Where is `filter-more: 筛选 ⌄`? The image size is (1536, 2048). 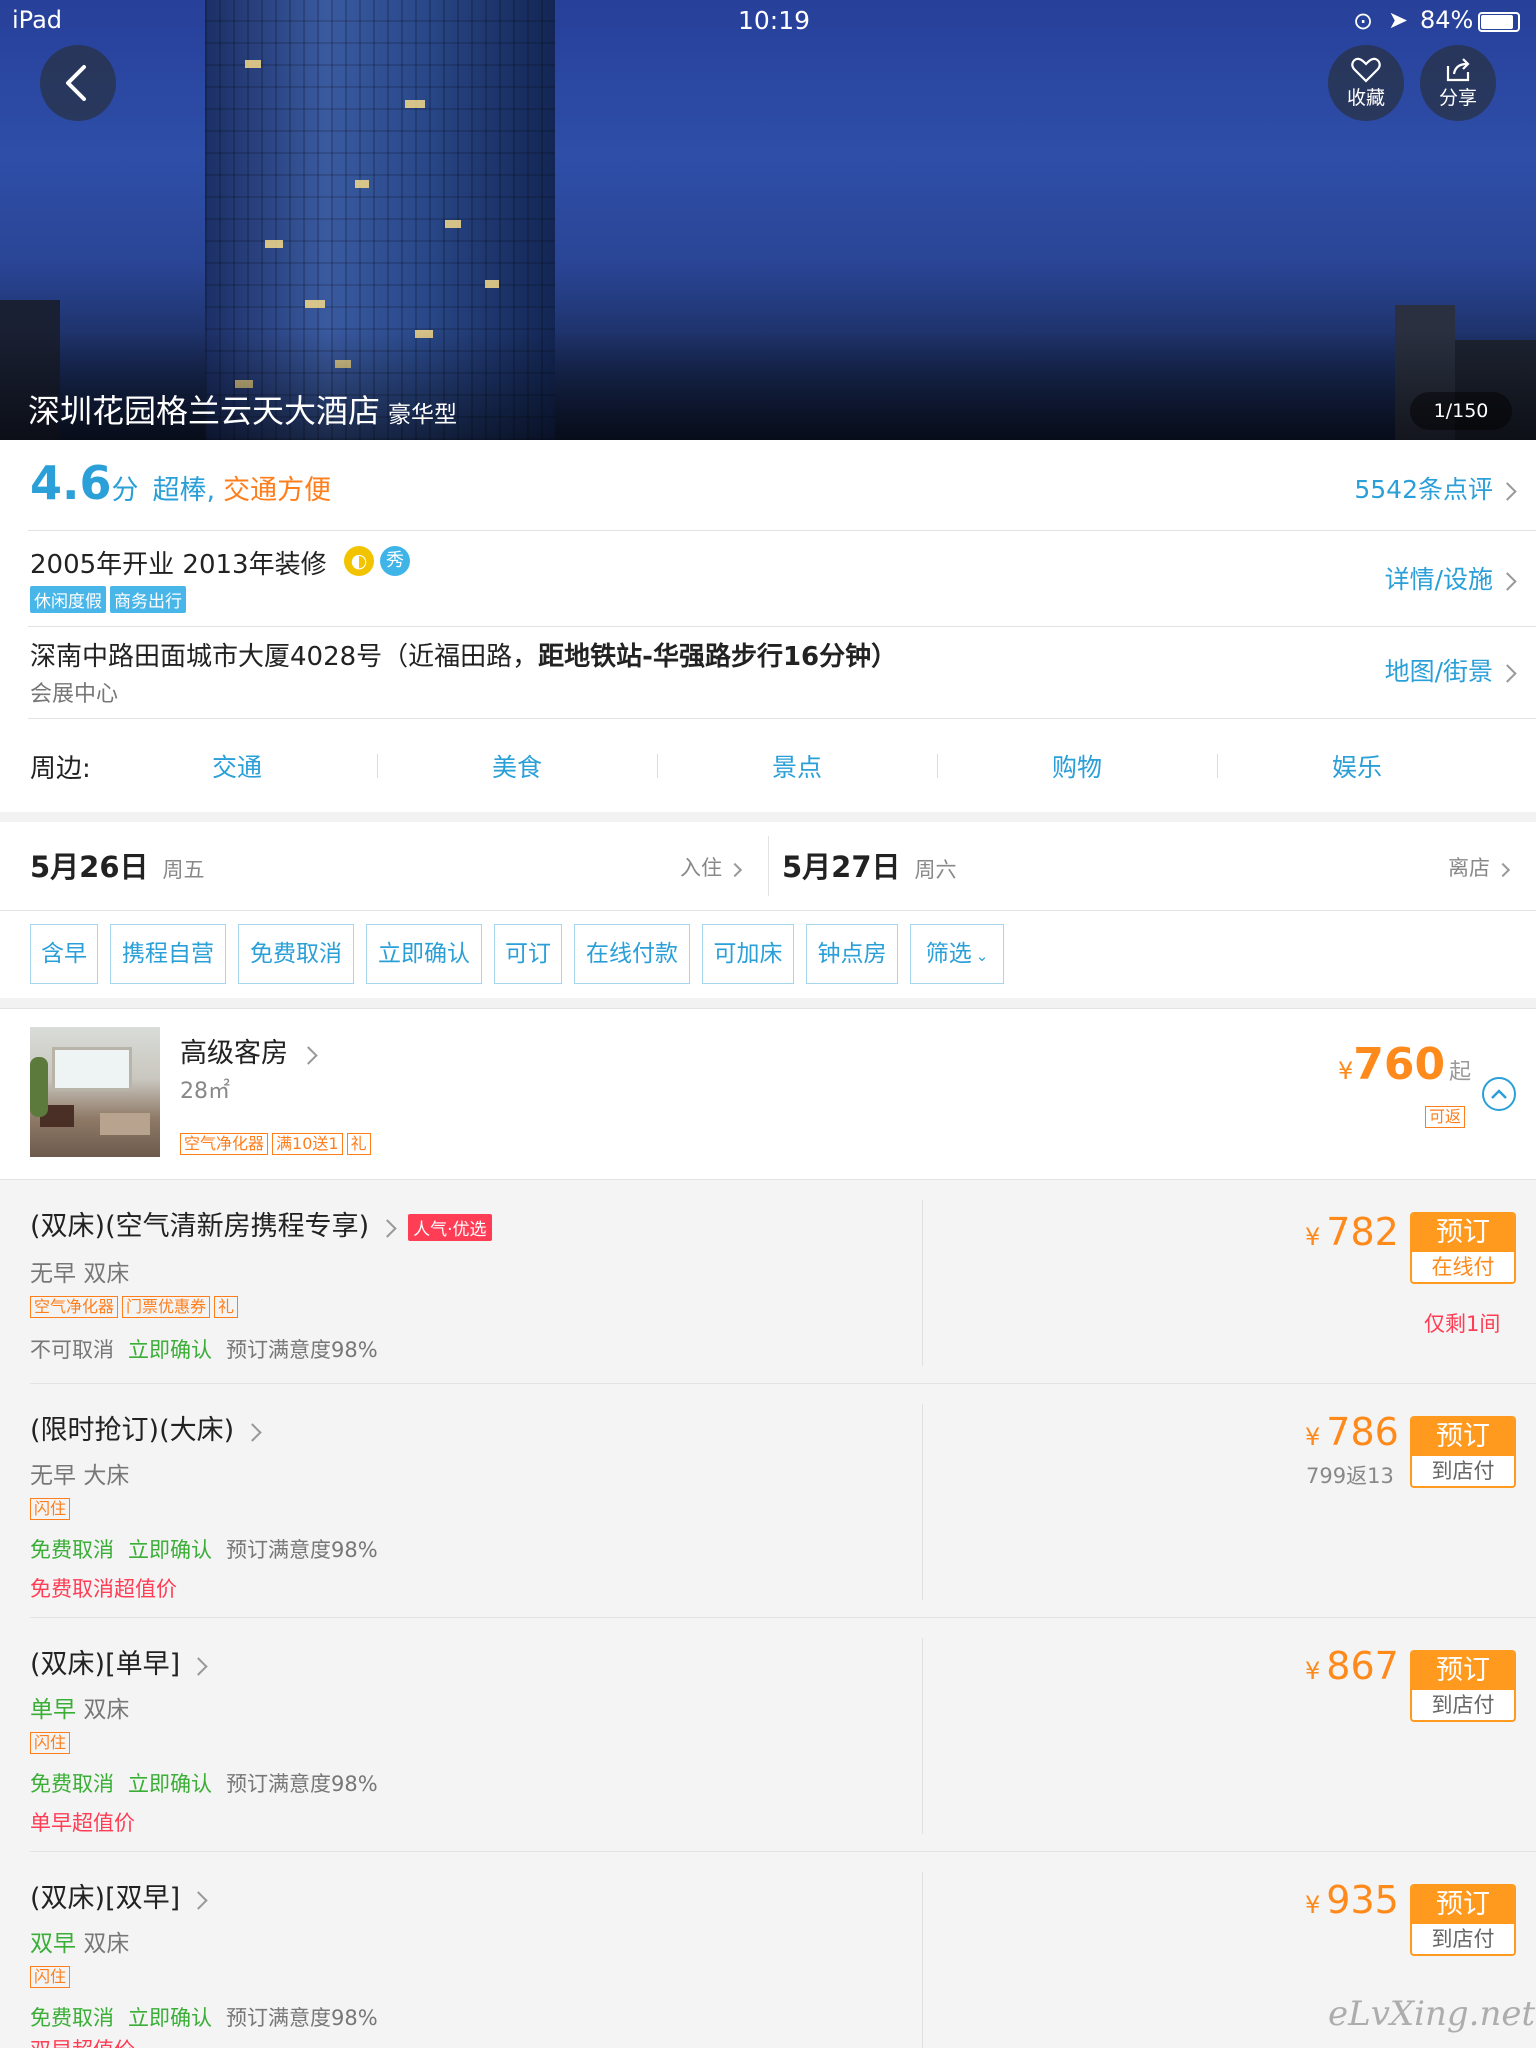
filter-more: 筛选 ⌄ is located at coordinates (957, 954).